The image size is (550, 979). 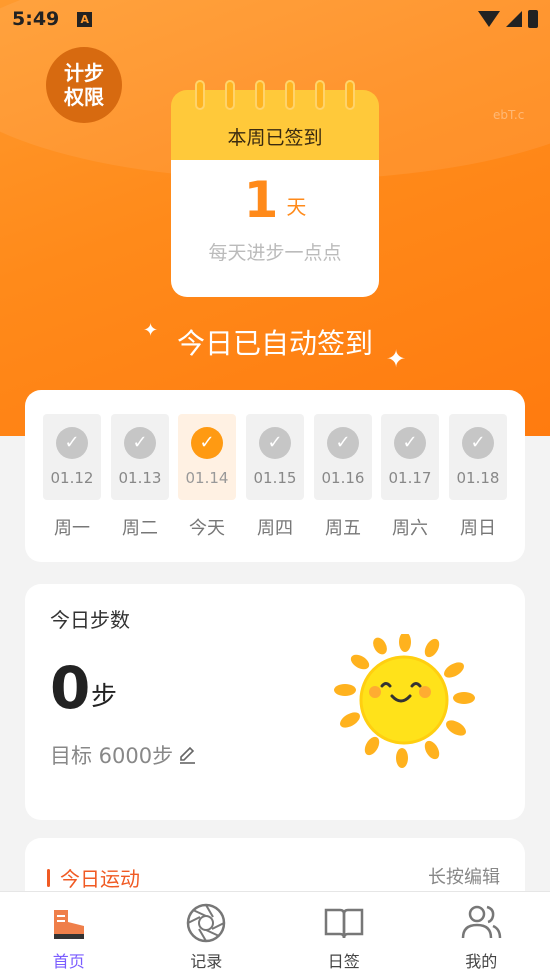 I want to click on day-date: 01.15, so click(x=275, y=478).